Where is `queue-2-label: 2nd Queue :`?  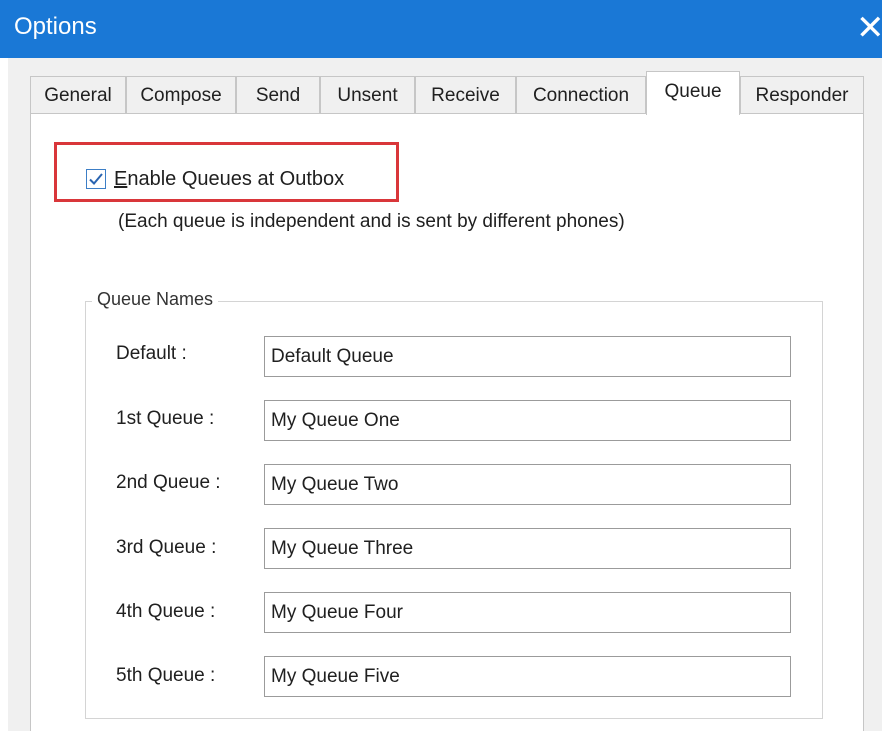 queue-2-label: 2nd Queue : is located at coordinates (168, 482).